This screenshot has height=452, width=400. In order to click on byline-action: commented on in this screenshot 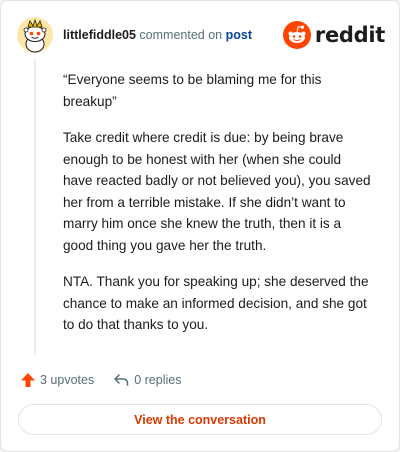, I will do `click(181, 35)`.